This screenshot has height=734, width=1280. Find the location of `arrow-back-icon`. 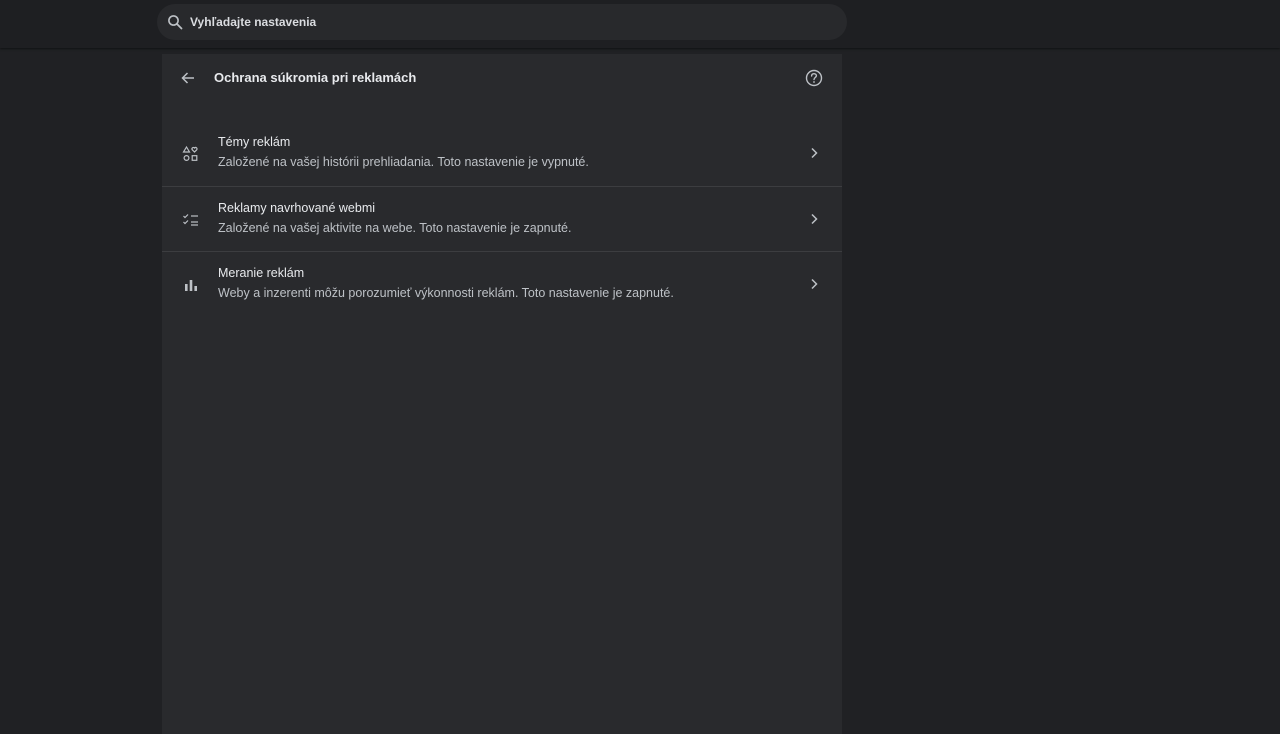

arrow-back-icon is located at coordinates (187, 78).